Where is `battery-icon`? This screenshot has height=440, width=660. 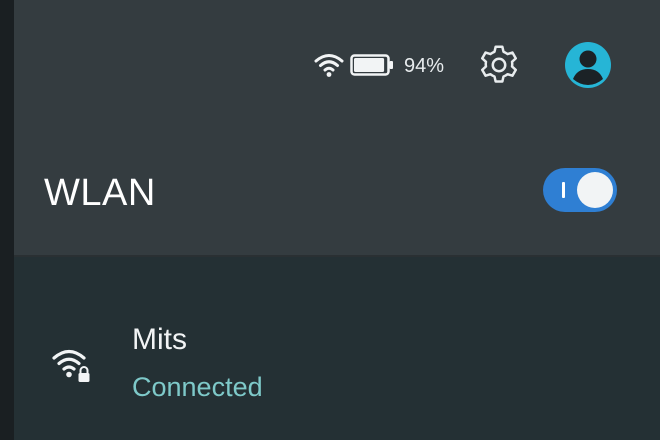
battery-icon is located at coordinates (371, 65).